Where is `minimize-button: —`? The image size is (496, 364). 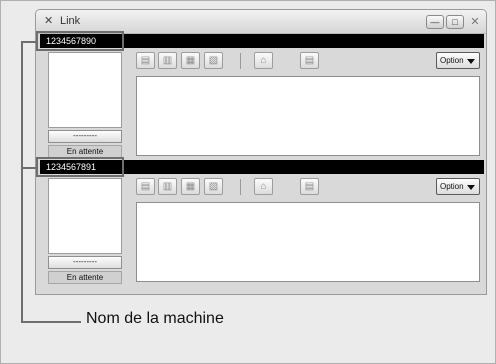
minimize-button: — is located at coordinates (435, 22).